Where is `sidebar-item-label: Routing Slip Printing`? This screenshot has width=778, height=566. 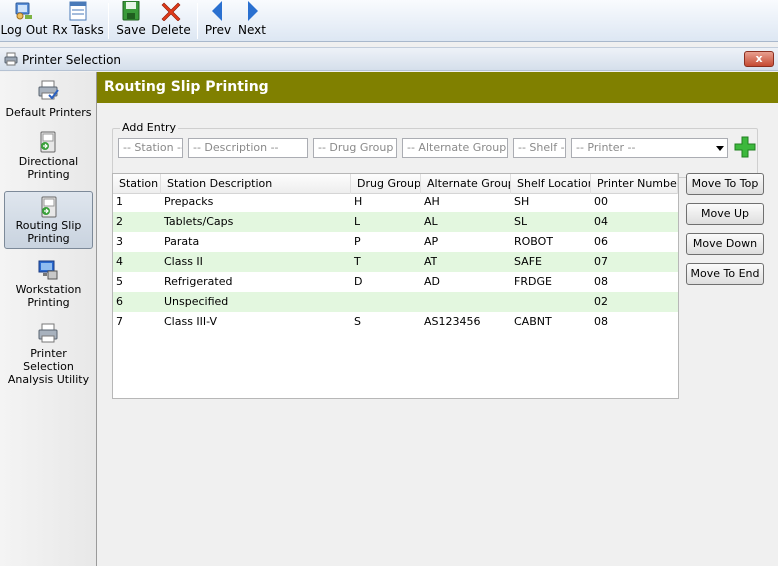 sidebar-item-label: Routing Slip Printing is located at coordinates (48, 232).